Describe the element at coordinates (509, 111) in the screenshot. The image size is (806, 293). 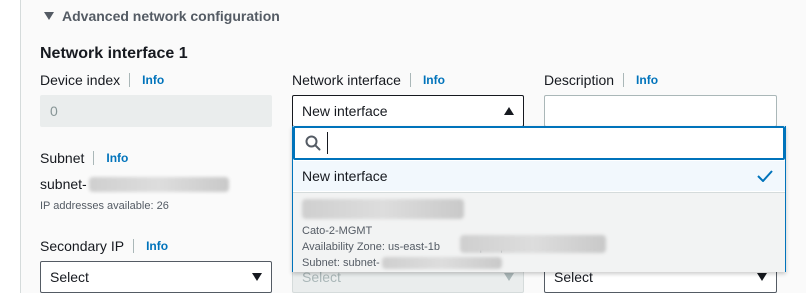
I see `caret-up-icon` at that location.